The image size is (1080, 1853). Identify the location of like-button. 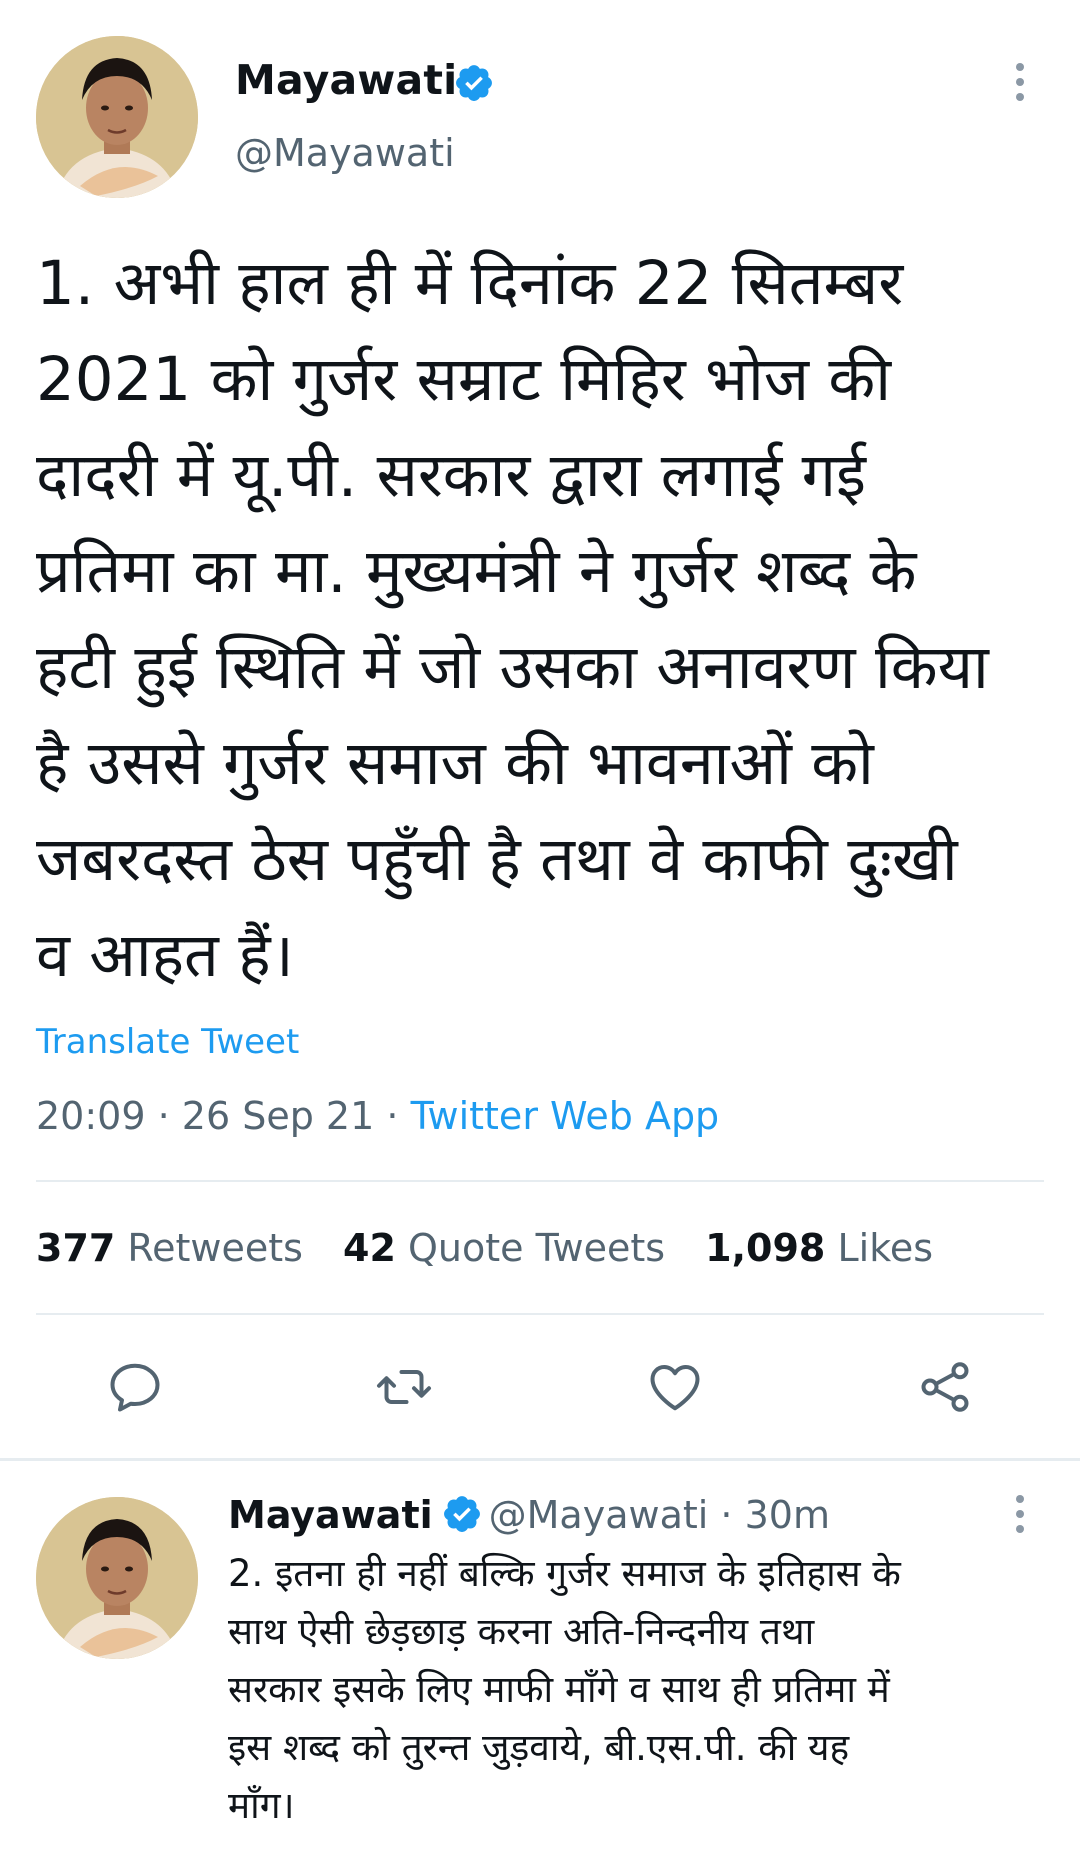
(675, 1387).